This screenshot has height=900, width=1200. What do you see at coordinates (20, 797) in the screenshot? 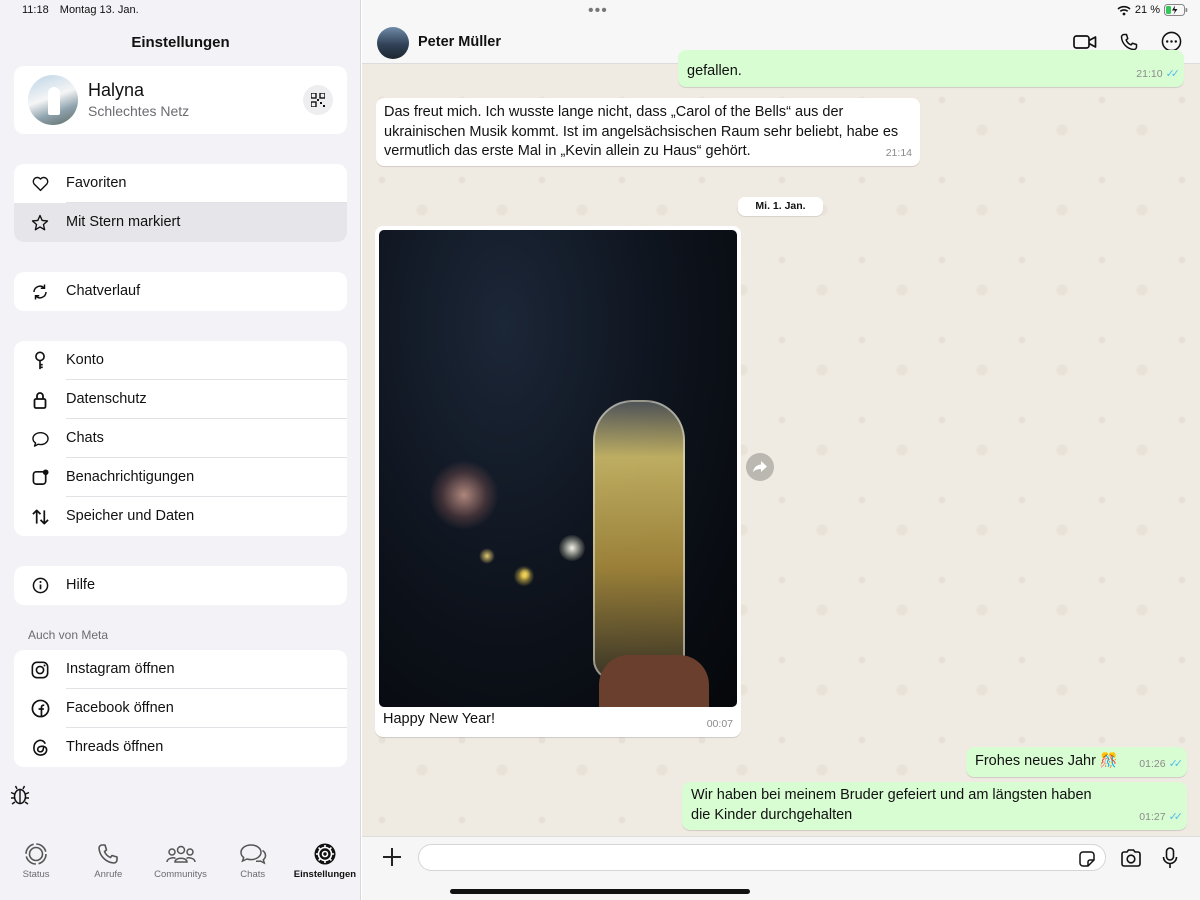
I see `debug-button` at bounding box center [20, 797].